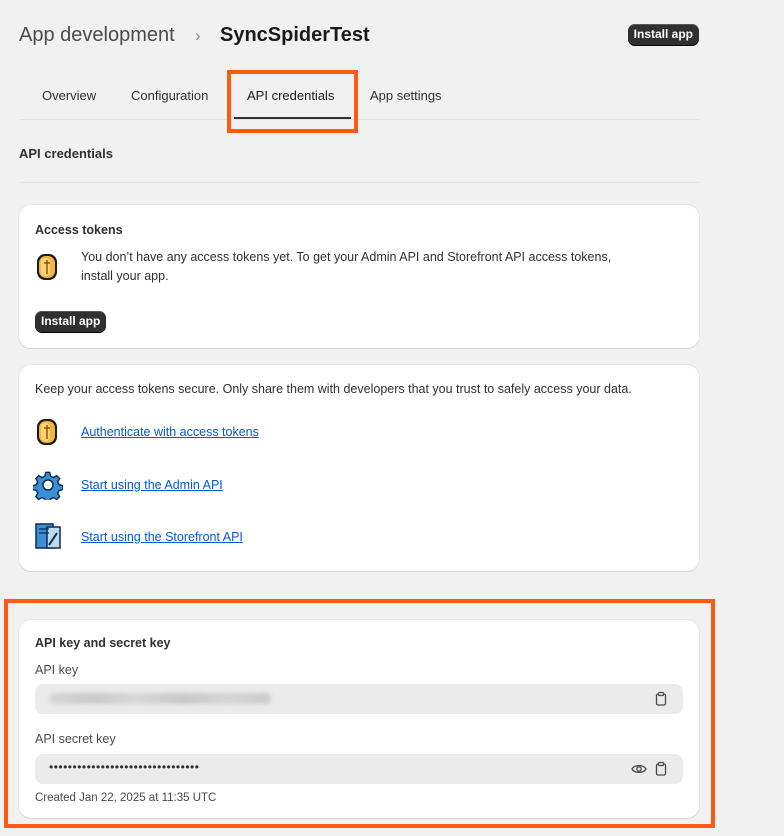  Describe the element at coordinates (406, 95) in the screenshot. I see `tab-app-settings: App settings` at that location.